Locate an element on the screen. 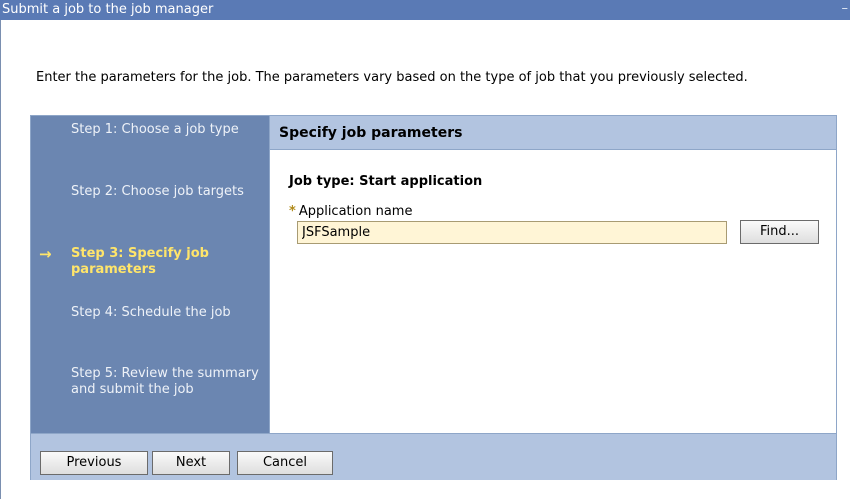  next-button: Next is located at coordinates (191, 463).